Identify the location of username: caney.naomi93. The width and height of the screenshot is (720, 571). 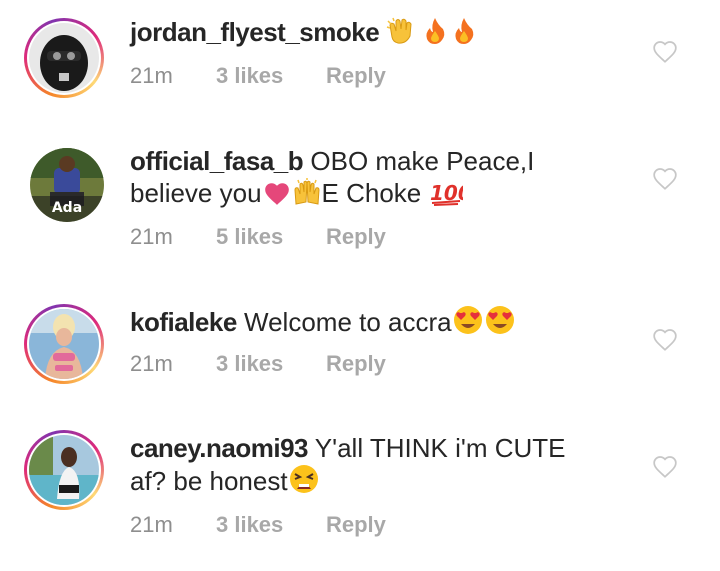
(219, 448).